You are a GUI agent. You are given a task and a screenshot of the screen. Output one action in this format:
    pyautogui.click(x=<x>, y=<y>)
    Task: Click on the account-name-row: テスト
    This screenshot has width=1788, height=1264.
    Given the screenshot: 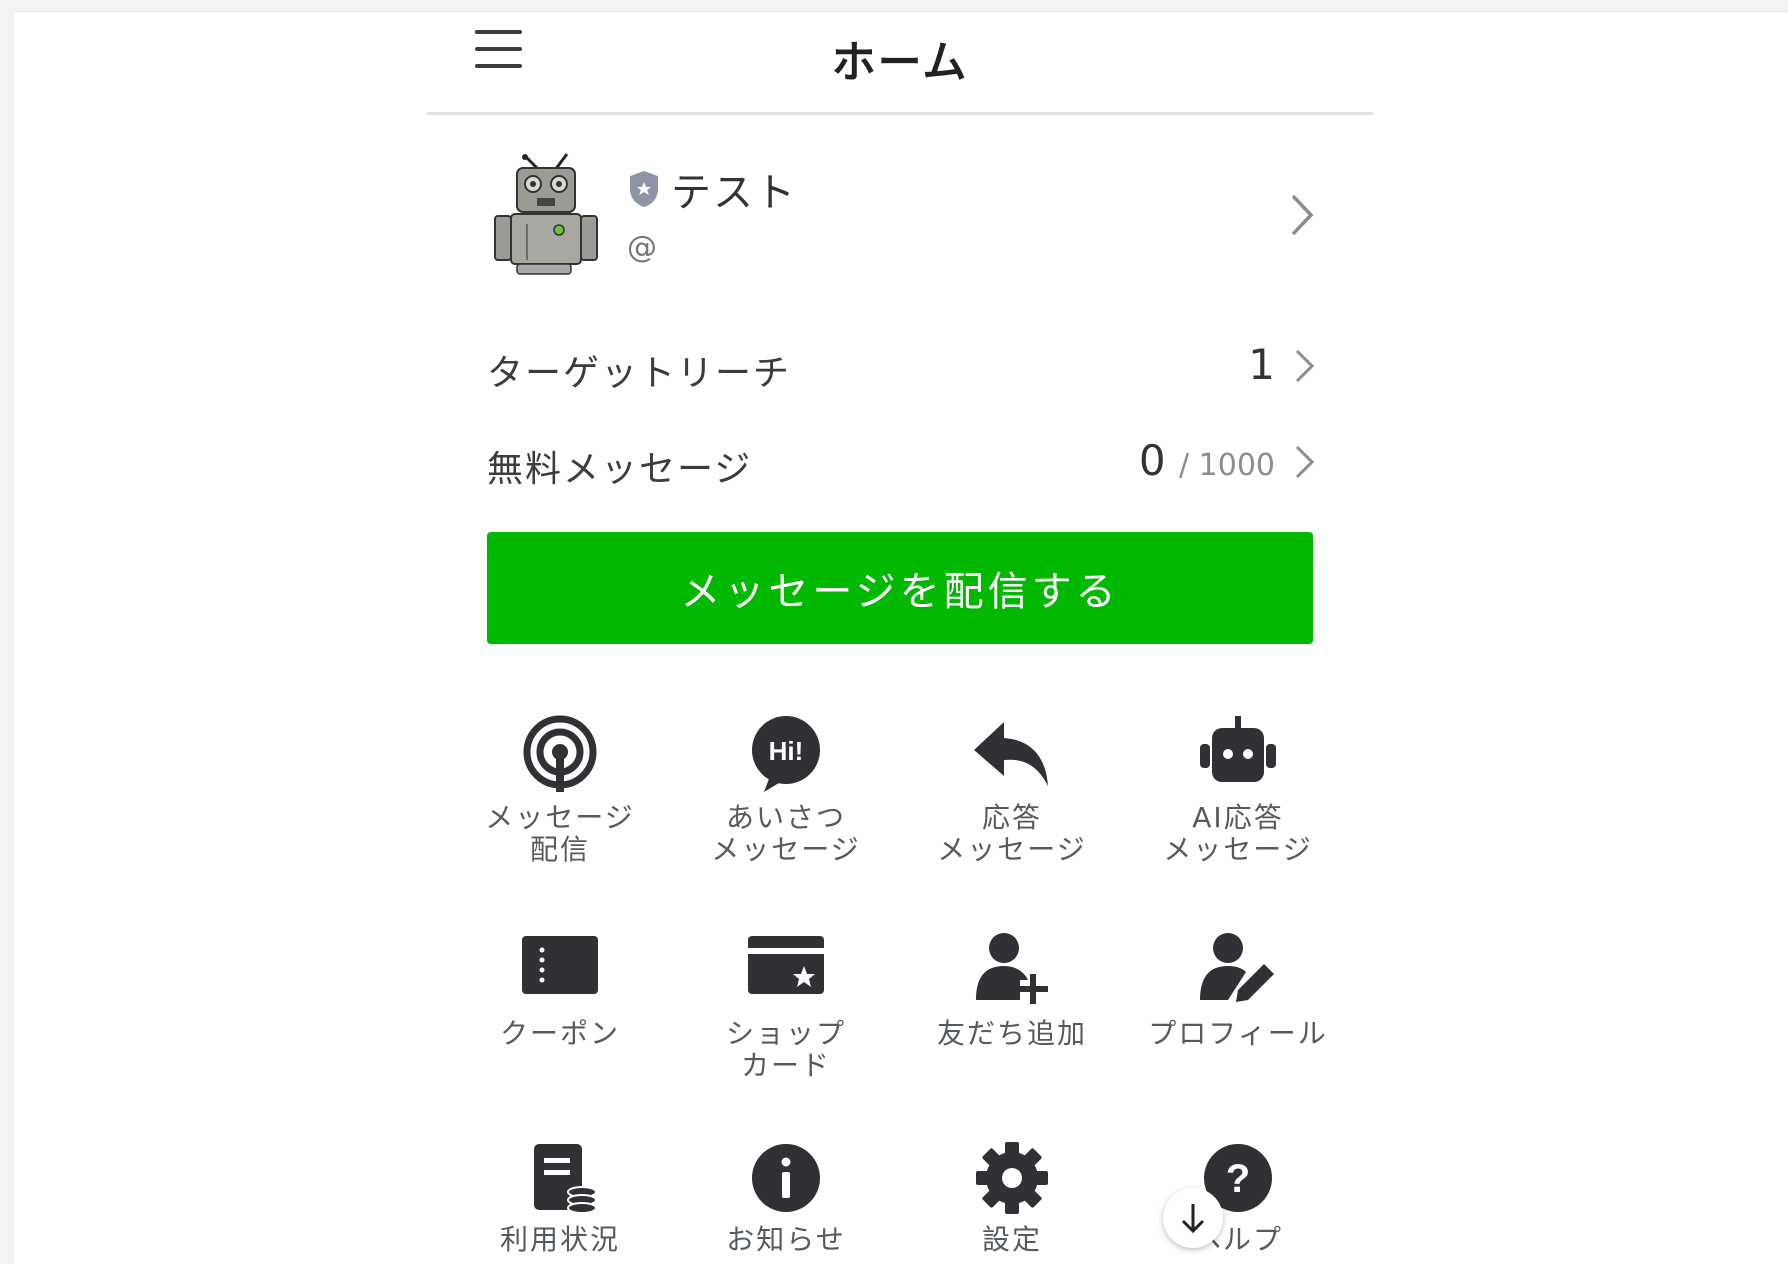 What is the action you would take?
    pyautogui.click(x=712, y=190)
    